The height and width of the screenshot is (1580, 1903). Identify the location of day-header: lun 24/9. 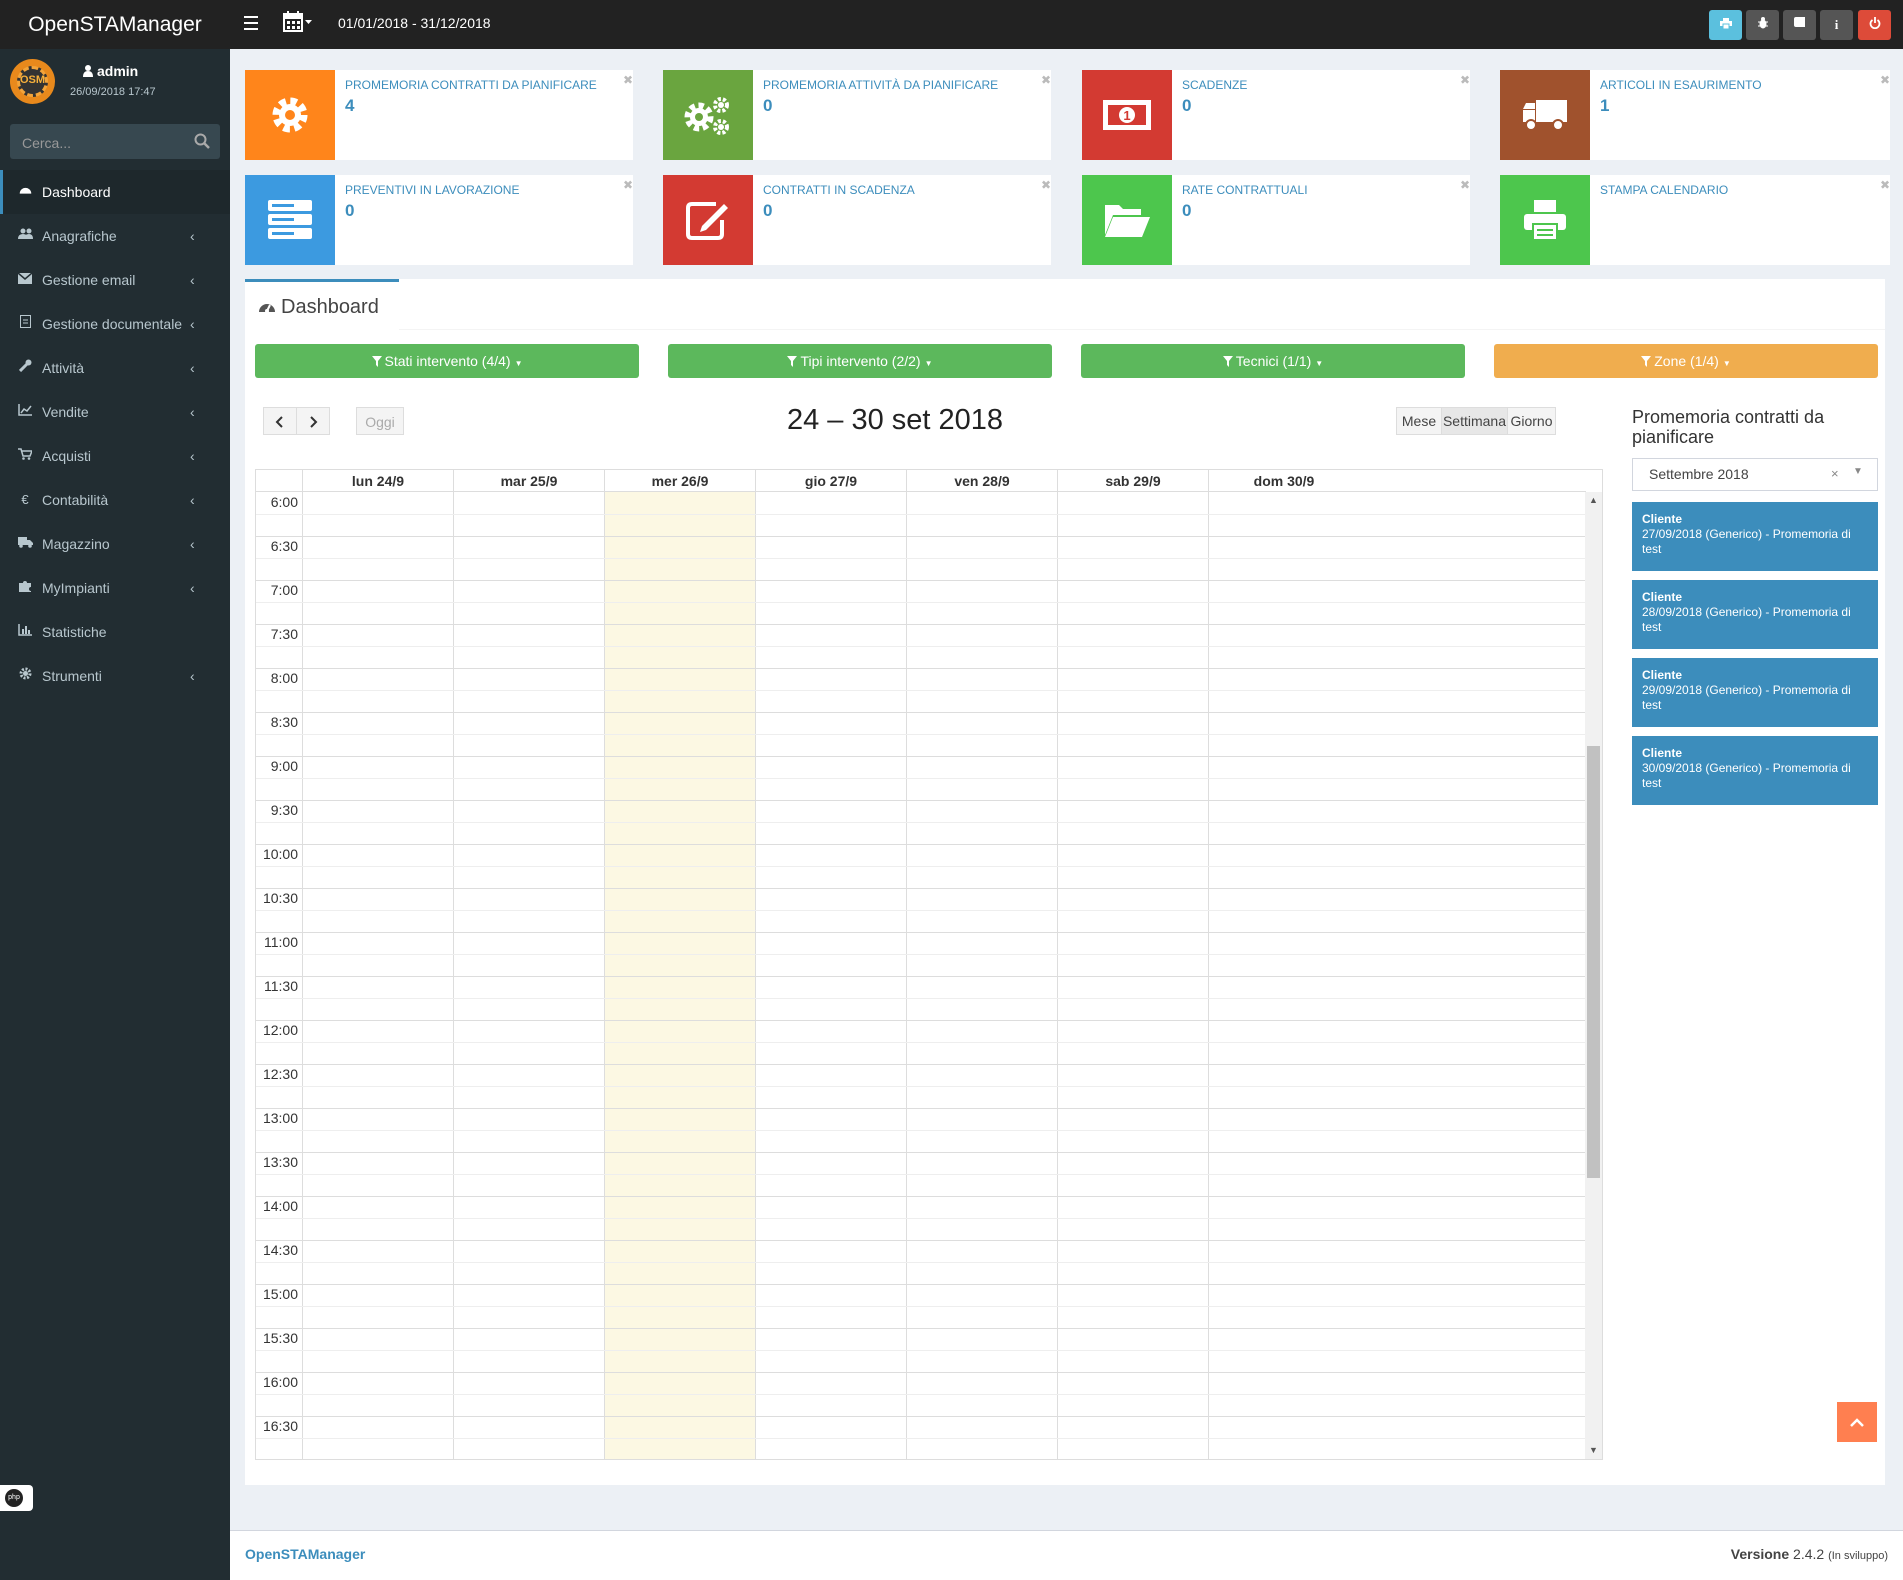
(377, 481).